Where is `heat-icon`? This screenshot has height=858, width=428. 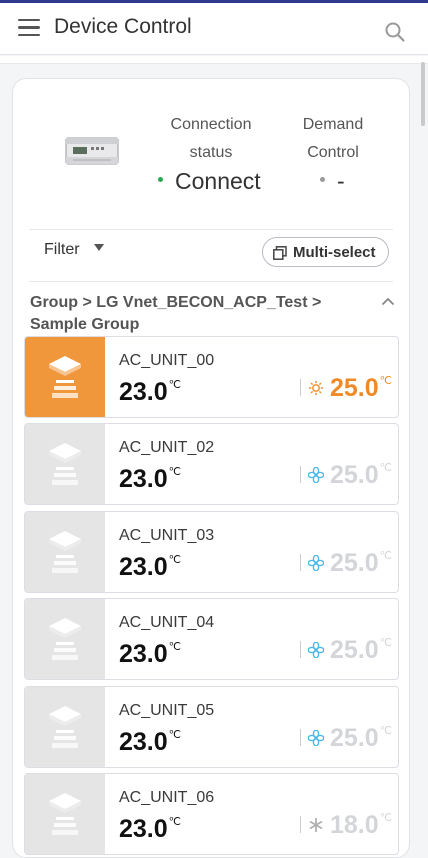 heat-icon is located at coordinates (316, 388).